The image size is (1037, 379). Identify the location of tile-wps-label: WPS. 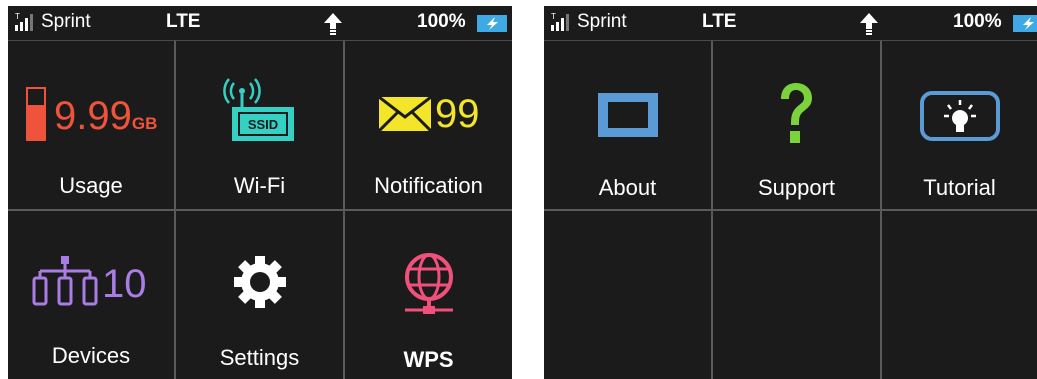
(428, 359).